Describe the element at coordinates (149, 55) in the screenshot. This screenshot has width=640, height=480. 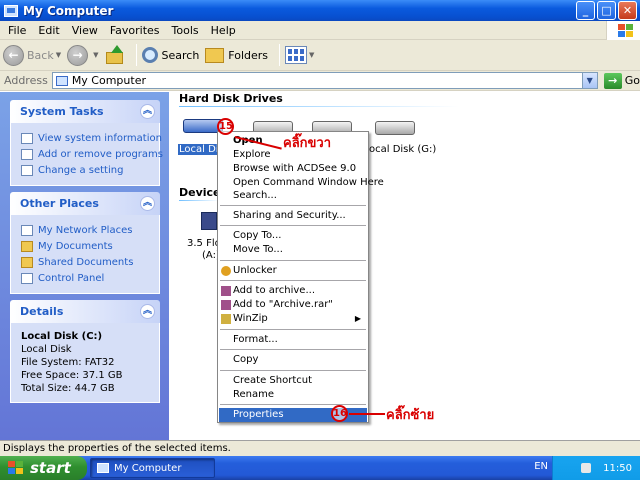
I see `search-icon` at that location.